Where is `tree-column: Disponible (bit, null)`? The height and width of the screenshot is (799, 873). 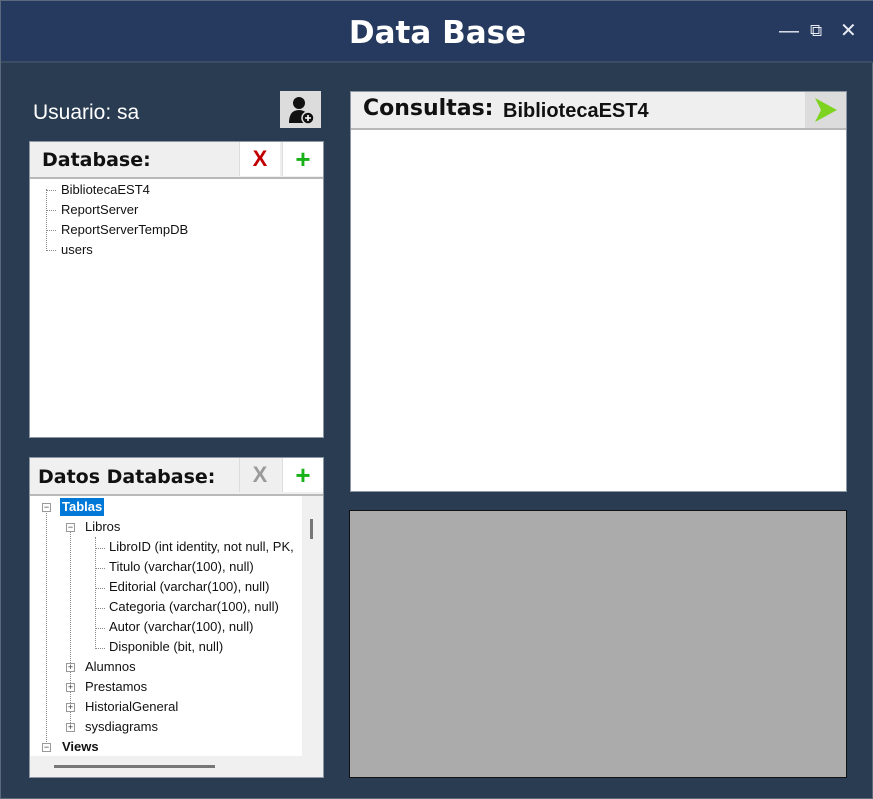
tree-column: Disponible (bit, null) is located at coordinates (166, 647).